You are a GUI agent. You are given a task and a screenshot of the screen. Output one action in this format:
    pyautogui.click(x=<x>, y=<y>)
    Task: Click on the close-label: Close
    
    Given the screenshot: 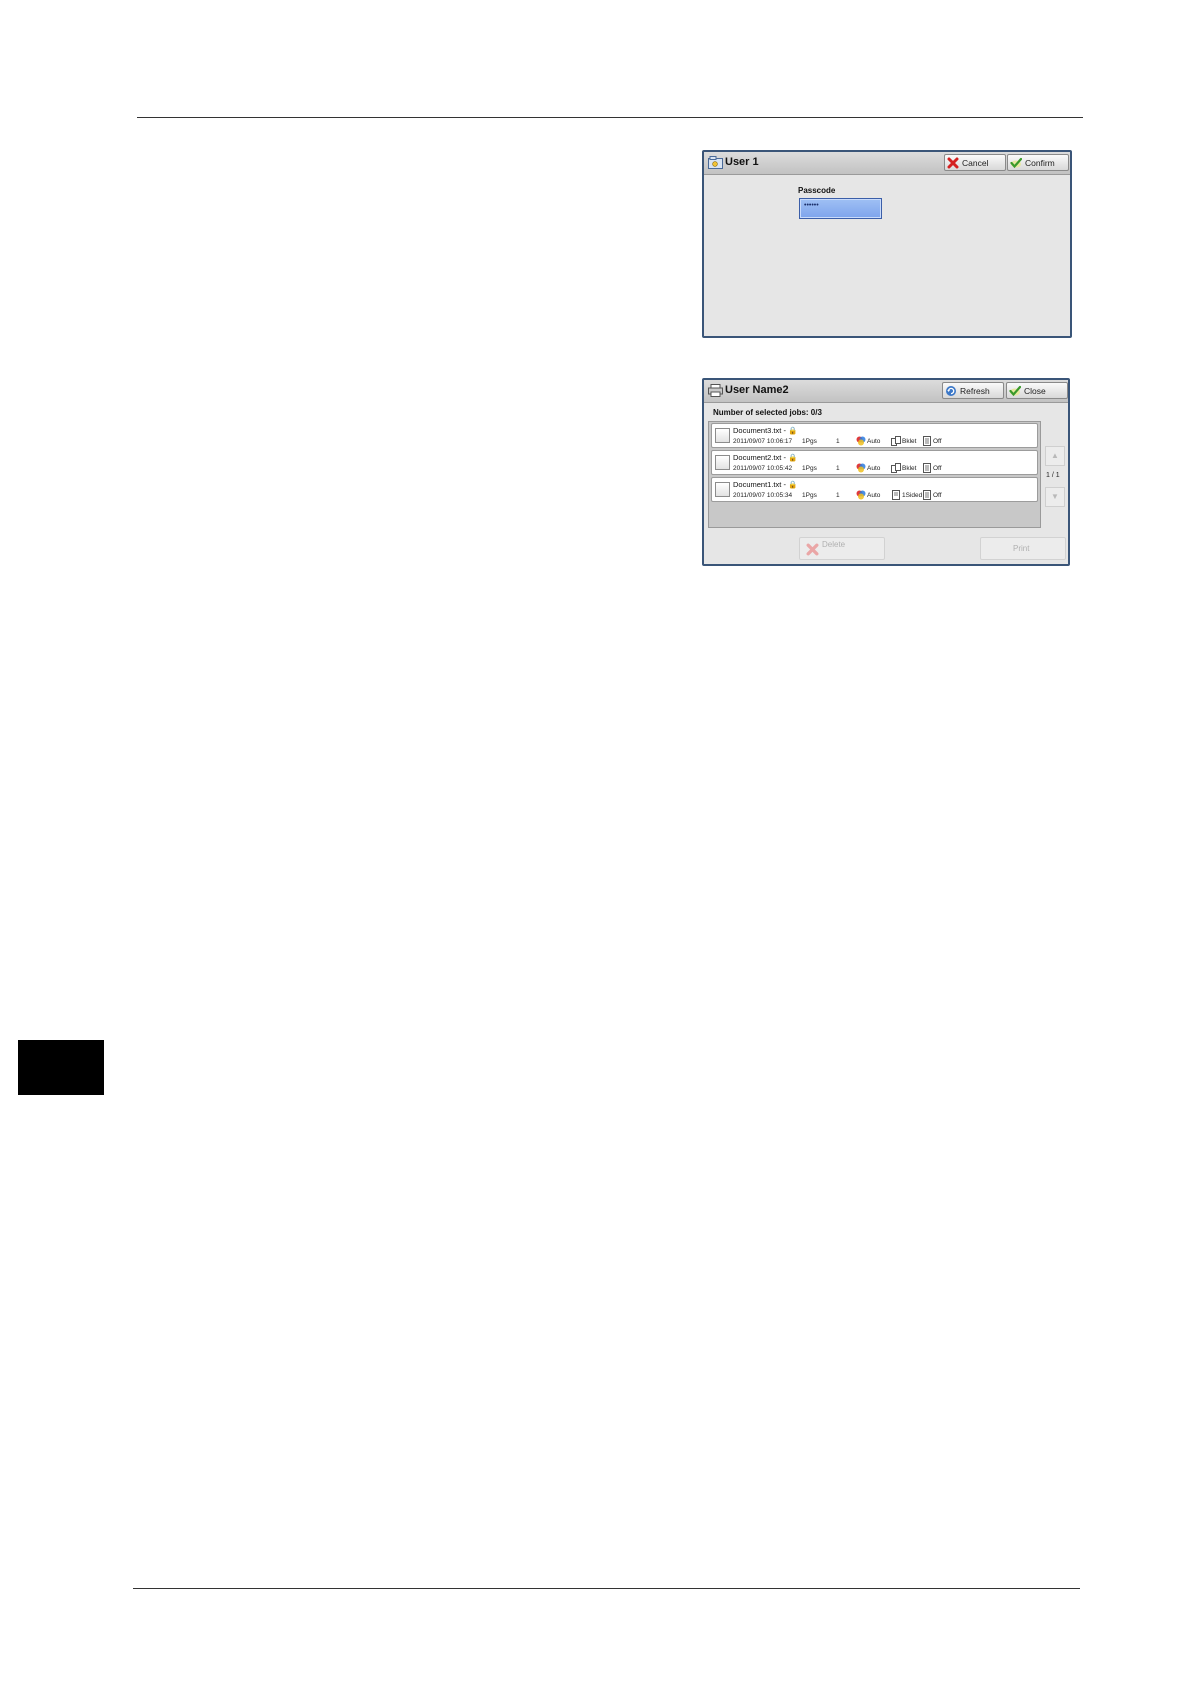 What is the action you would take?
    pyautogui.click(x=1035, y=390)
    